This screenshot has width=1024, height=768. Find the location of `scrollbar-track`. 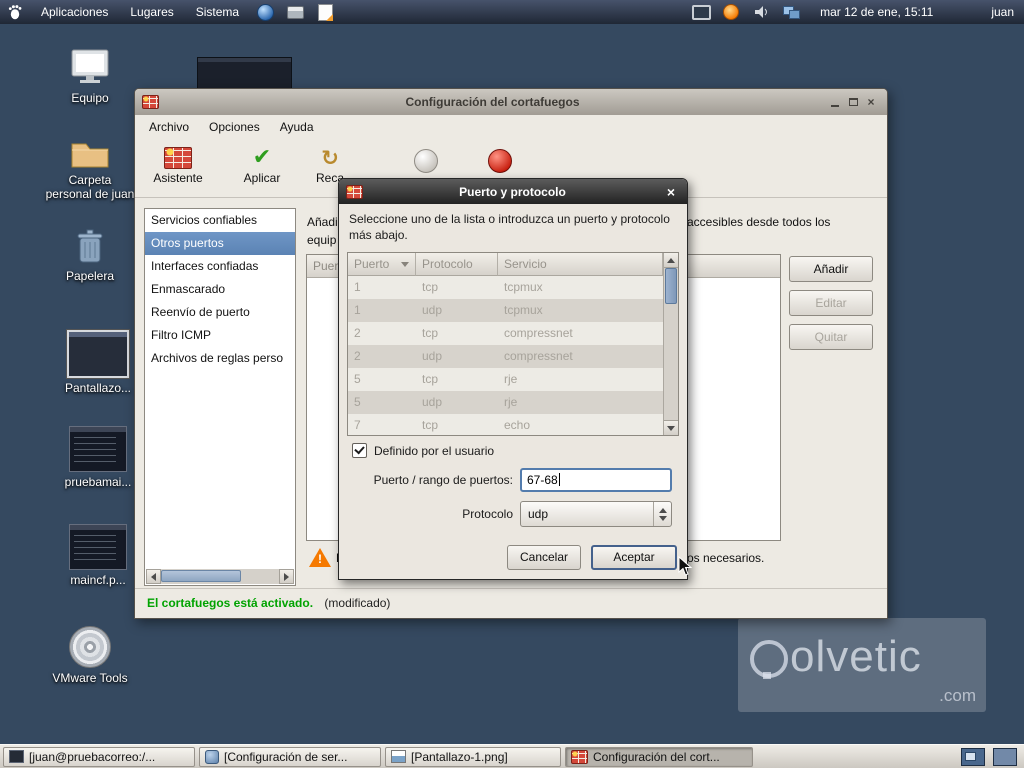

scrollbar-track is located at coordinates (220, 576).